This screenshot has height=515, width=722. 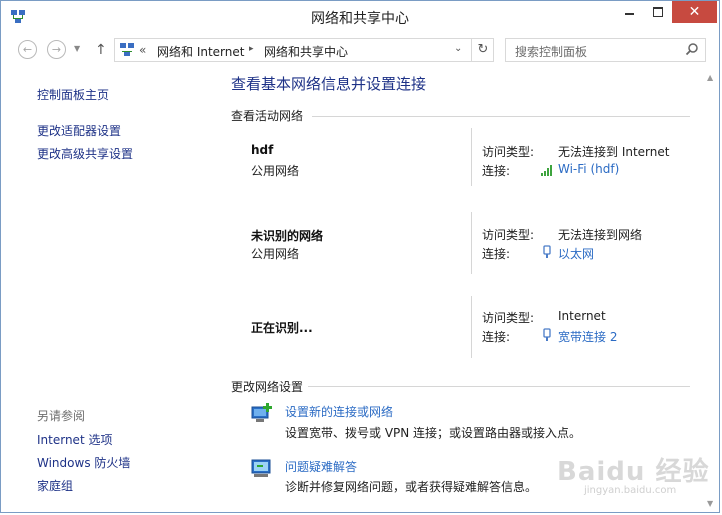 What do you see at coordinates (482, 50) in the screenshot?
I see `refresh-button: ↻` at bounding box center [482, 50].